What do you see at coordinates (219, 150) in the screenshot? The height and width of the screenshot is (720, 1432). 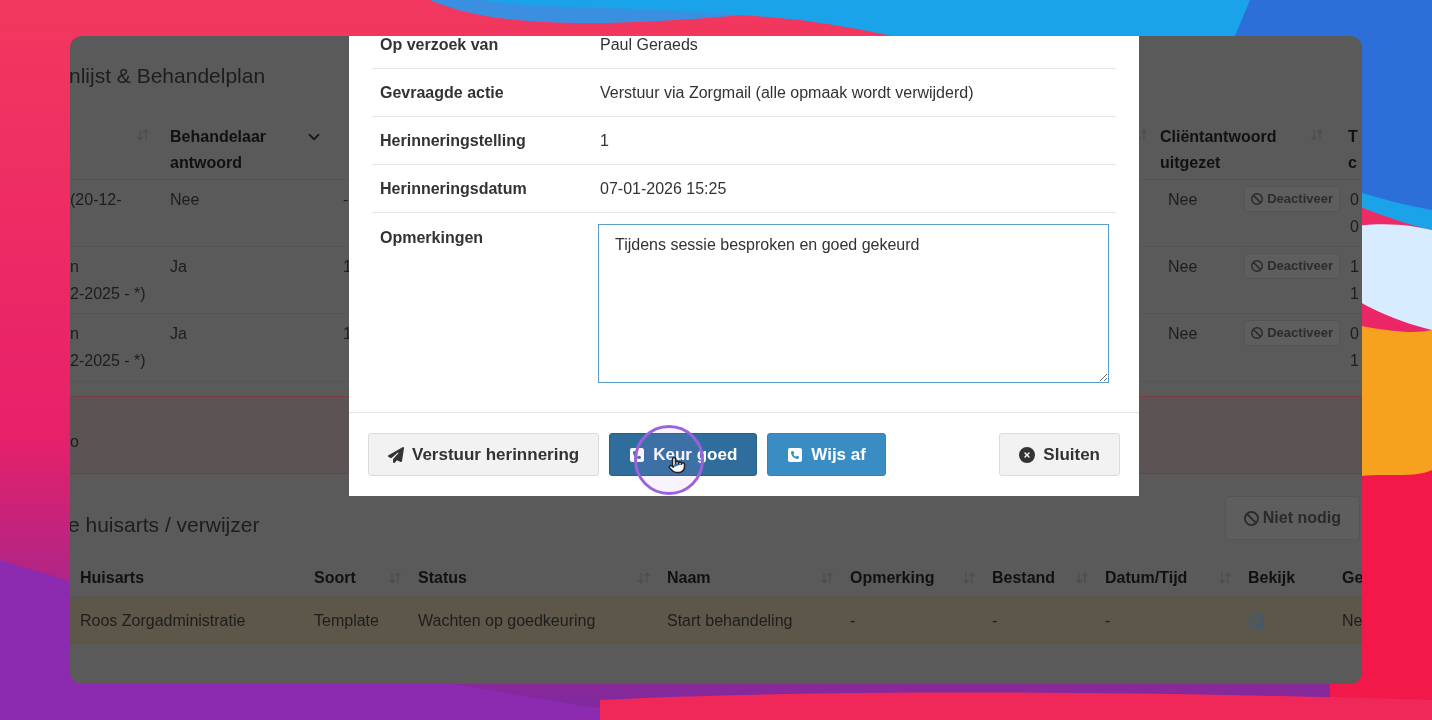 I see `column-header: Behandelaar antwoord` at bounding box center [219, 150].